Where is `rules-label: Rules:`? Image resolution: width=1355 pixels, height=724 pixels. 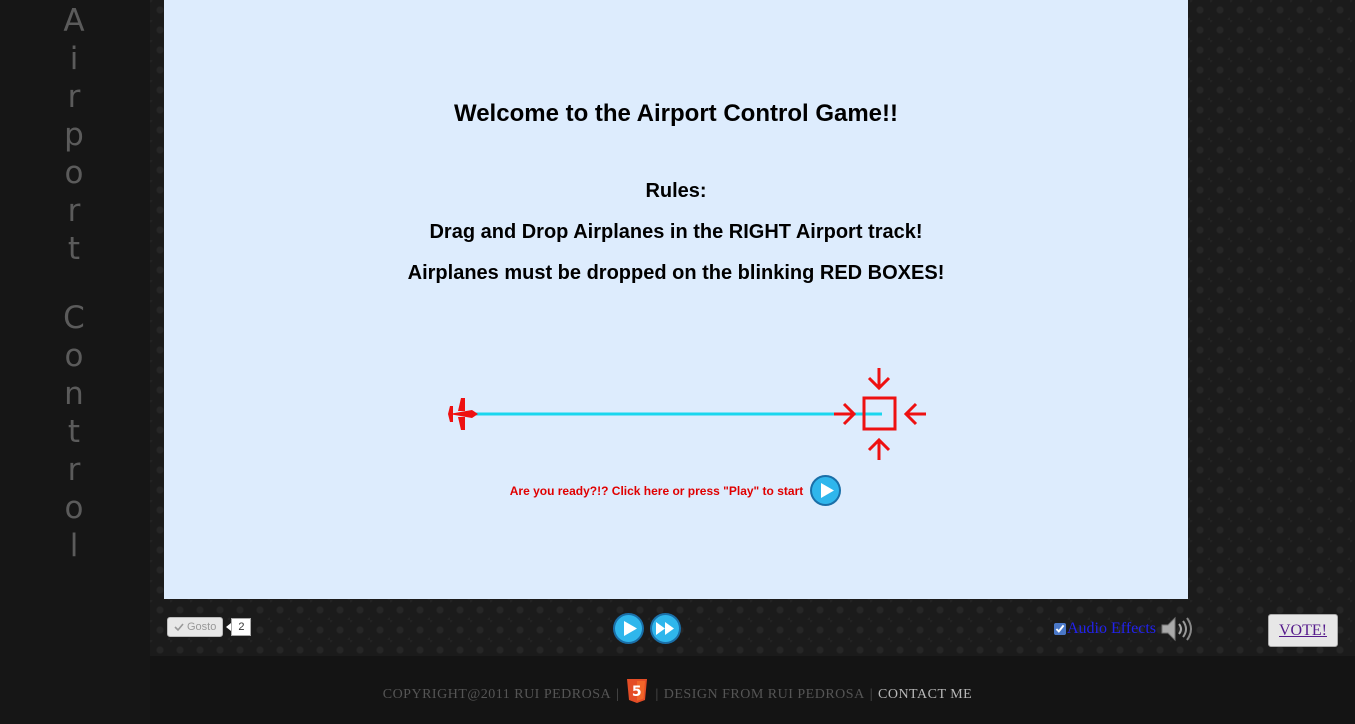
rules-label: Rules: is located at coordinates (676, 191).